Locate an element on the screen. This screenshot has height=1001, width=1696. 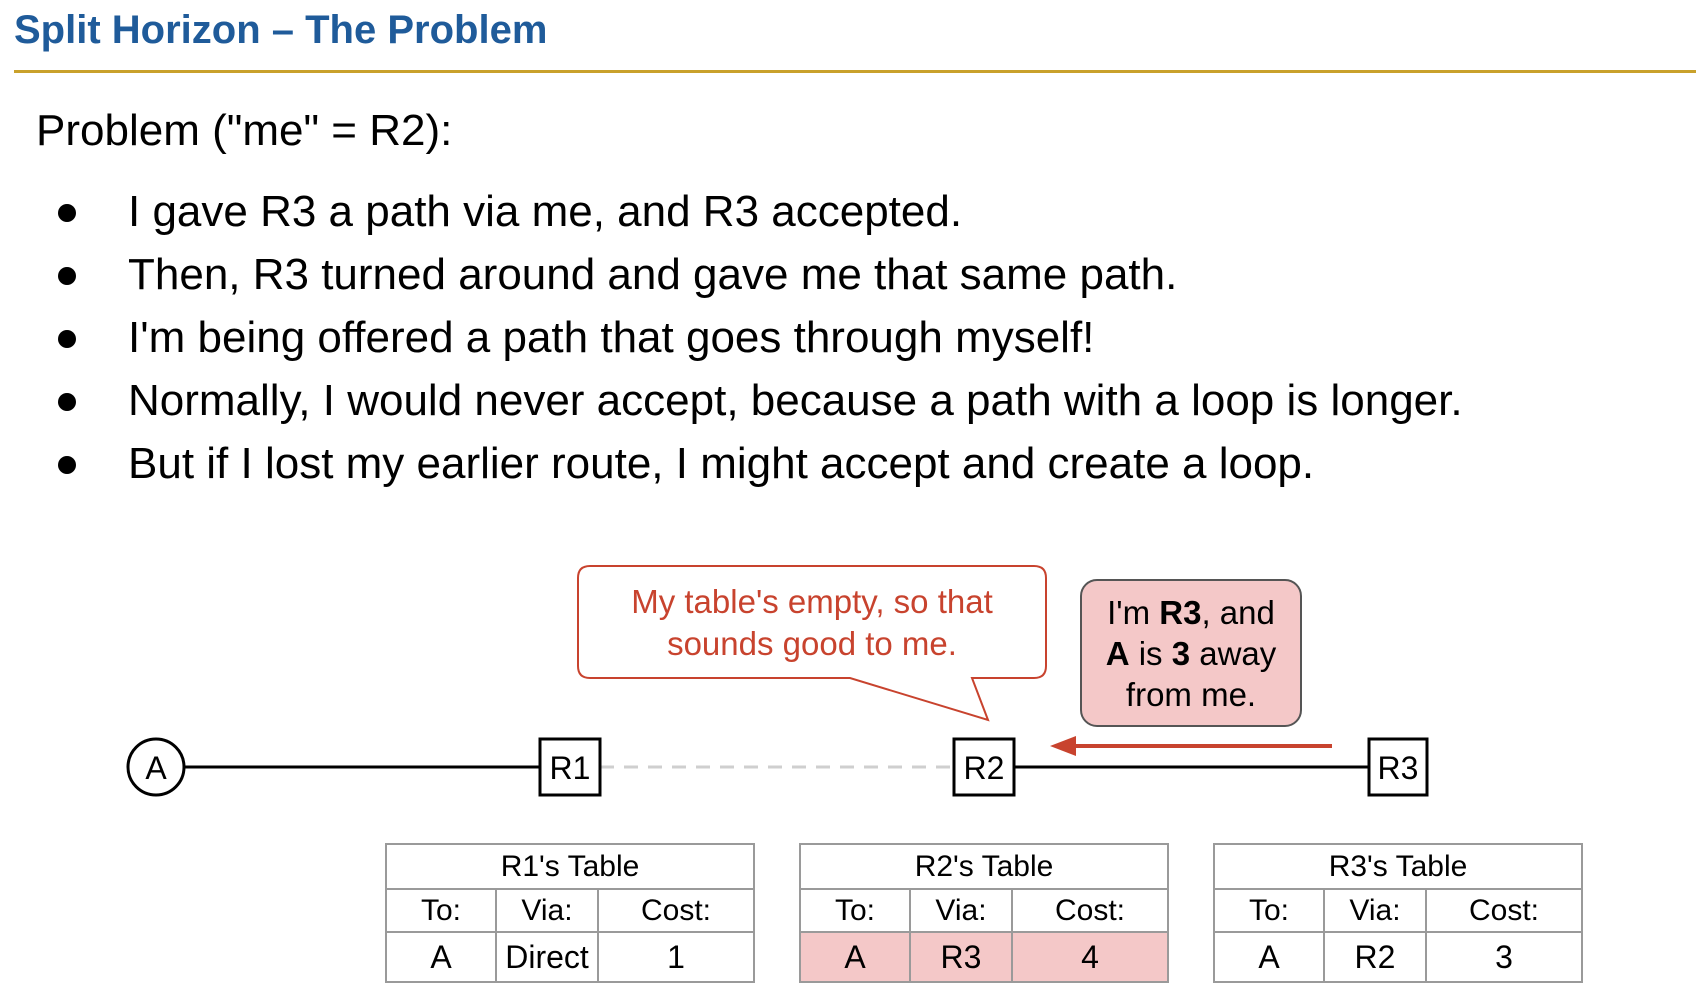
cell-cost: 3 is located at coordinates (1504, 957).